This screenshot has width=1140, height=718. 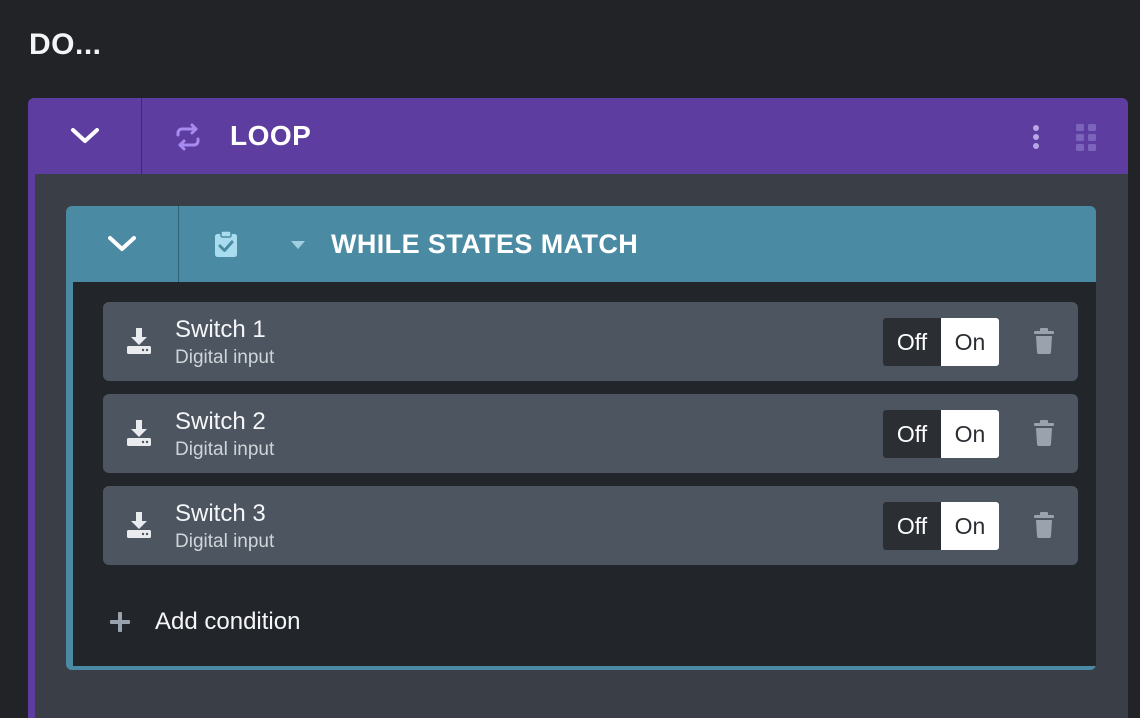 I want to click on clipboard-check-icon, so click(x=226, y=243).